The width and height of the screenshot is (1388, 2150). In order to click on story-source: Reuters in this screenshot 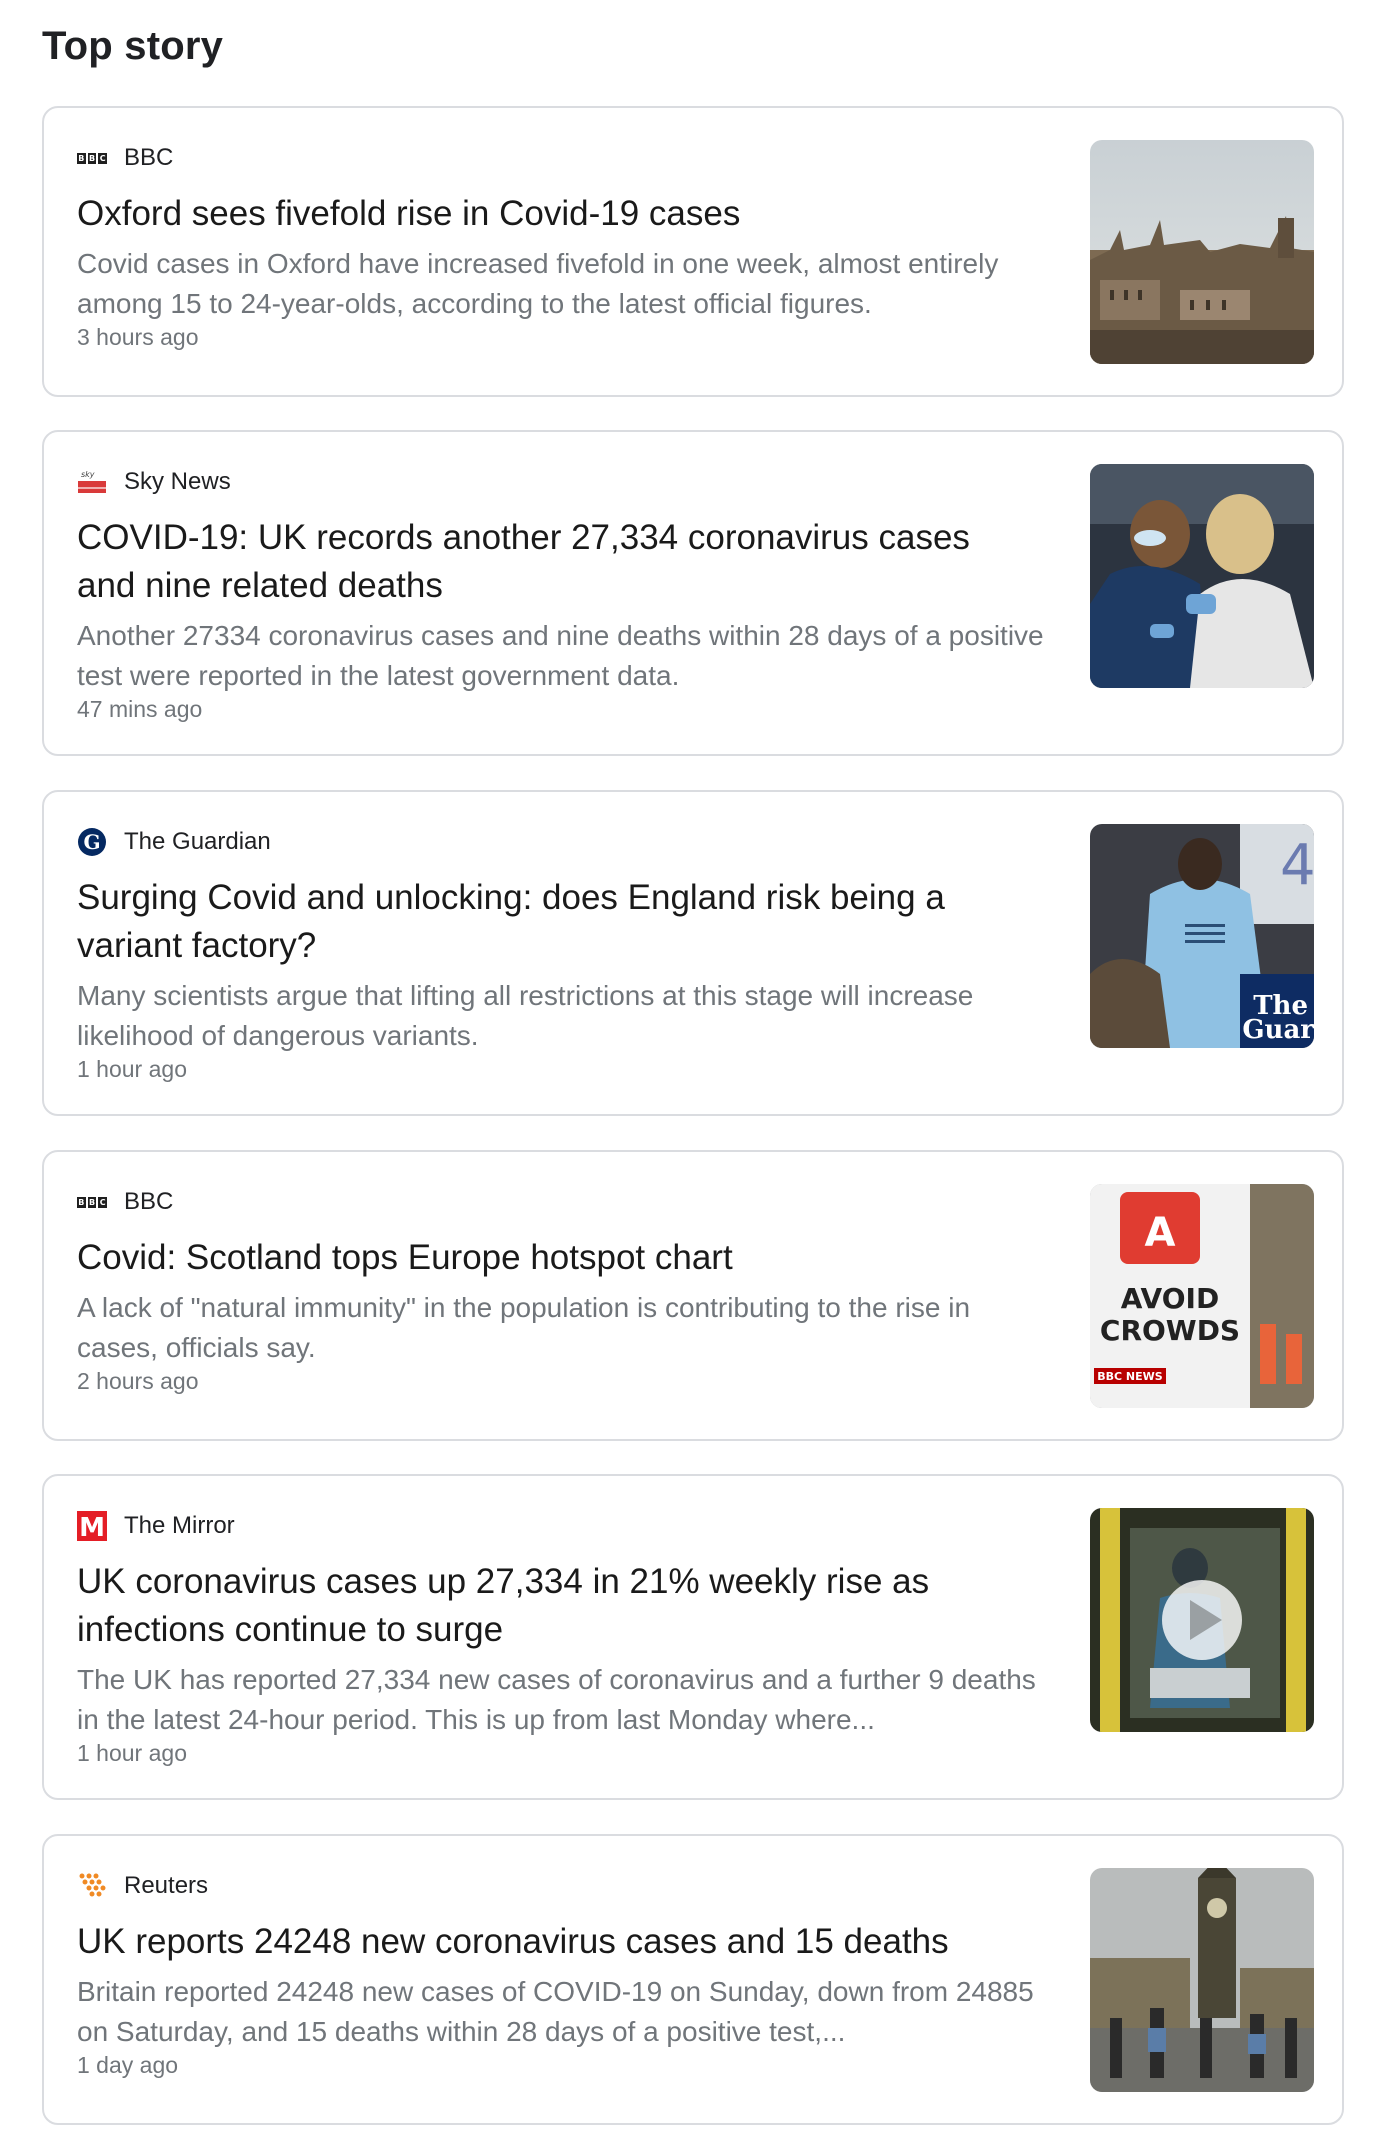, I will do `click(142, 1886)`.